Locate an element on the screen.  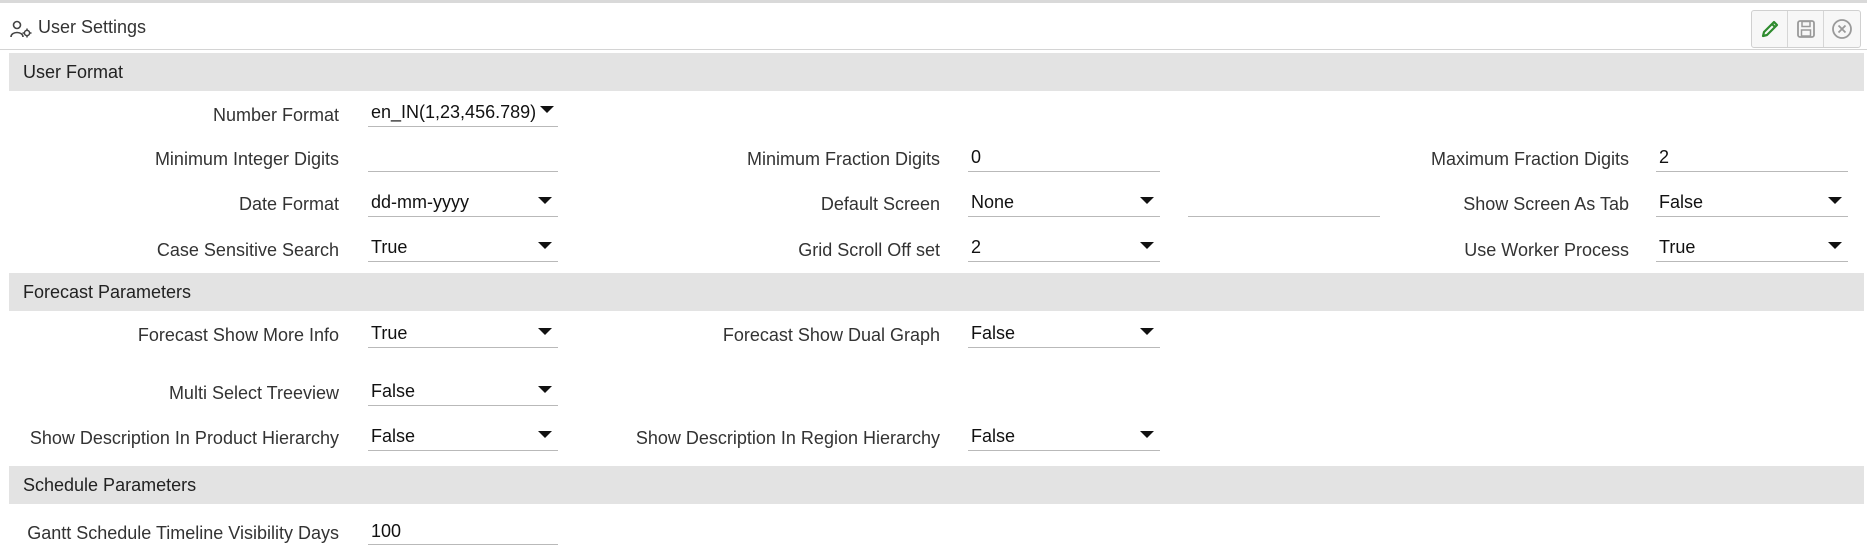
section-title: Forecast Parameters is located at coordinates (107, 292).